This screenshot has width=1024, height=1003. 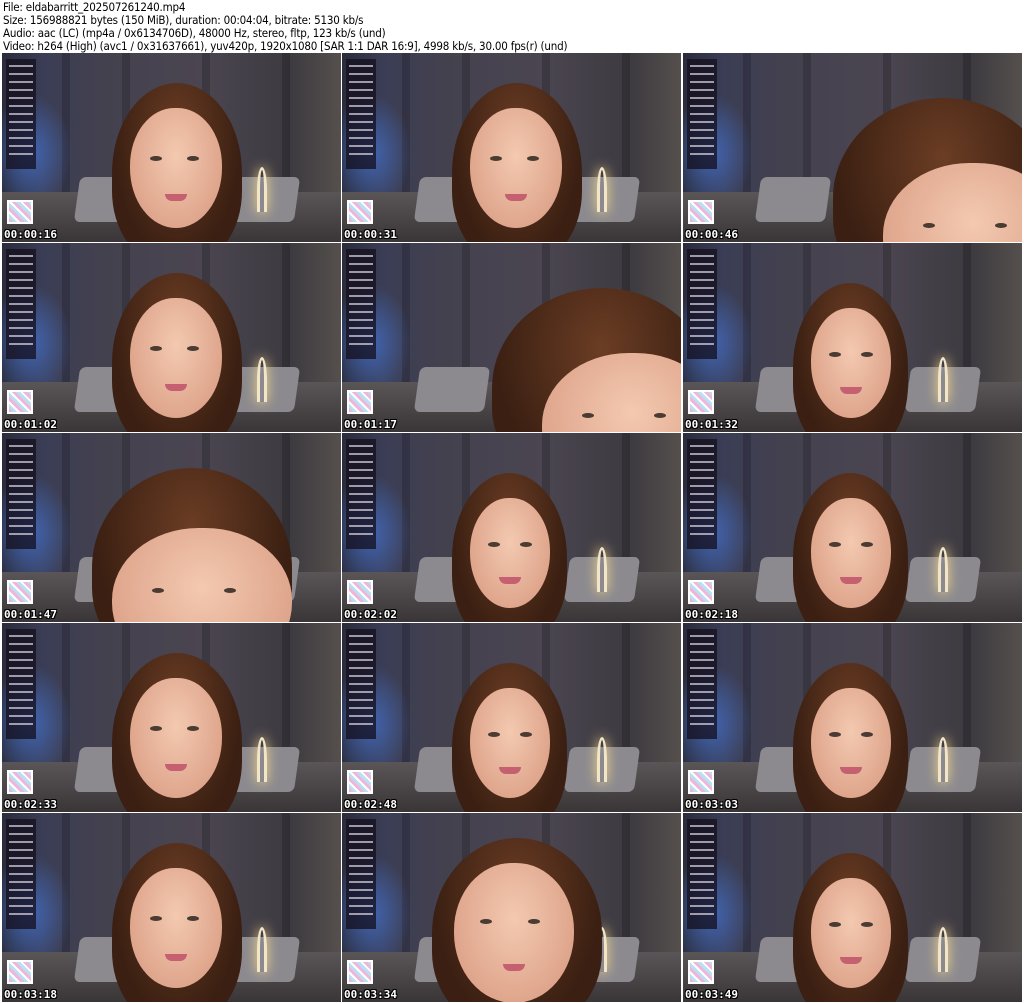 I want to click on video-thumbnail: 00:03:18, so click(x=171, y=907).